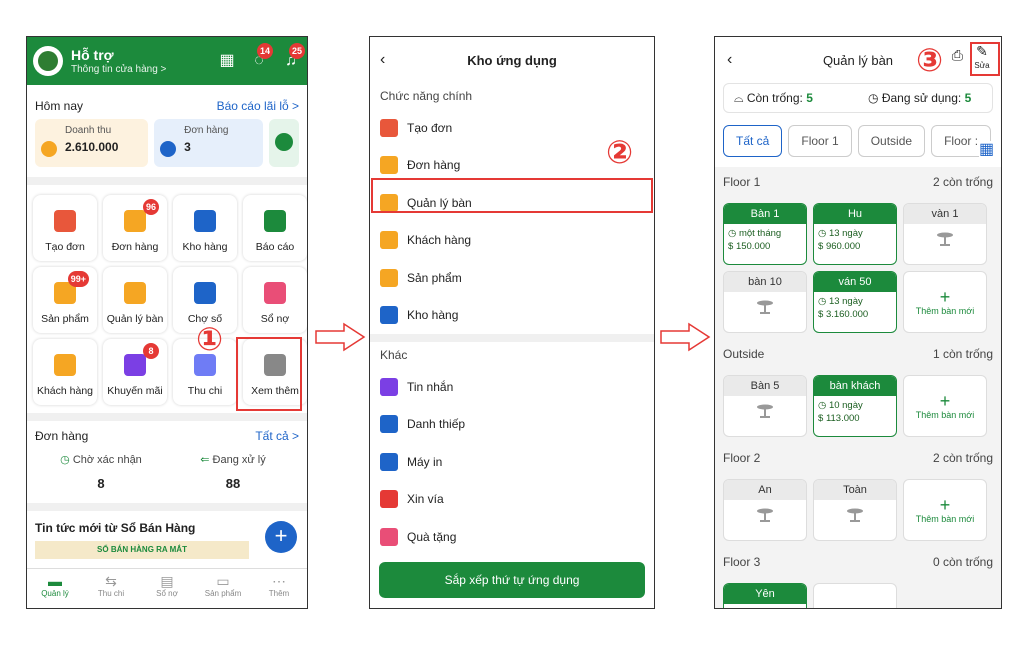 The width and height of the screenshot is (1024, 647). I want to click on nav-more: ⋯ Thêm, so click(279, 588).